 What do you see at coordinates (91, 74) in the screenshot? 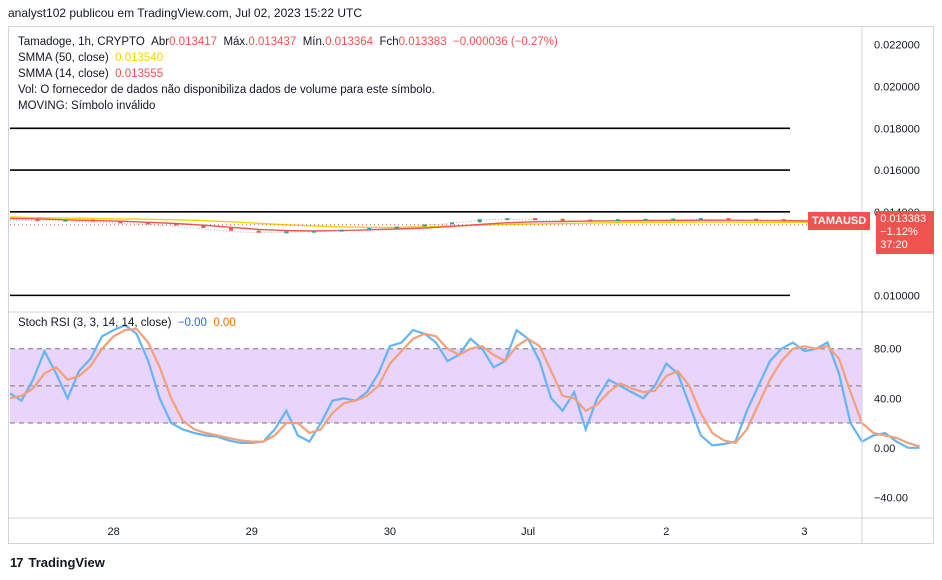
I see `sma14-line: SMMA (14, close) 0.013555` at bounding box center [91, 74].